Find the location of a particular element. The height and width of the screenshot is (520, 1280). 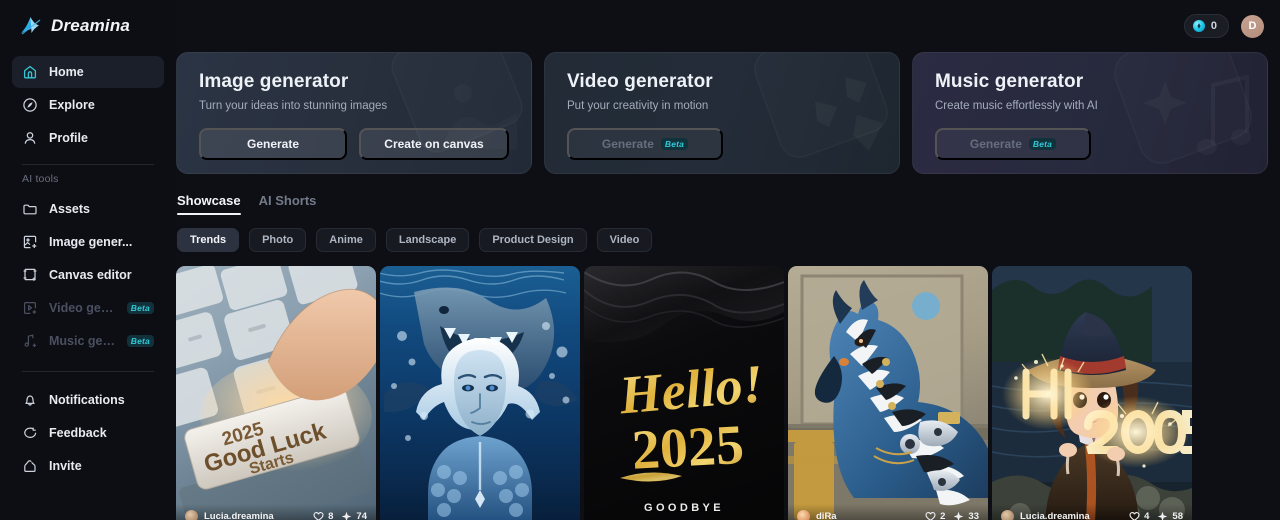

compass-icon is located at coordinates (30, 105).